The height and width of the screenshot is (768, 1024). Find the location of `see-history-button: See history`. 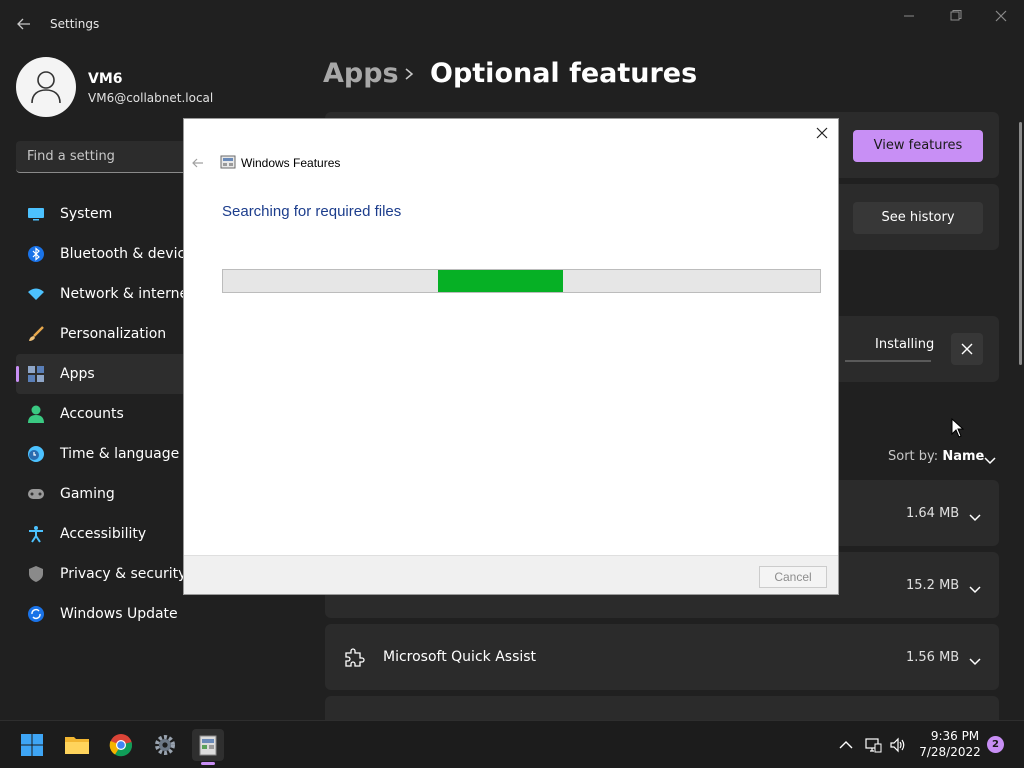

see-history-button: See history is located at coordinates (918, 218).